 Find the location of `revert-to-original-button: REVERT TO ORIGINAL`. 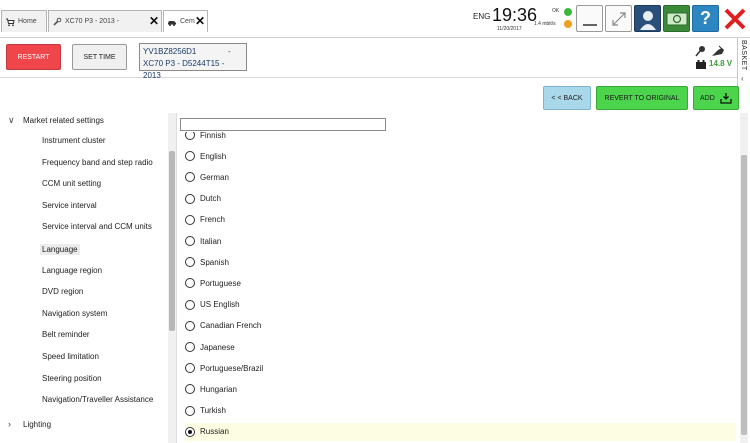

revert-to-original-button: REVERT TO ORIGINAL is located at coordinates (642, 98).